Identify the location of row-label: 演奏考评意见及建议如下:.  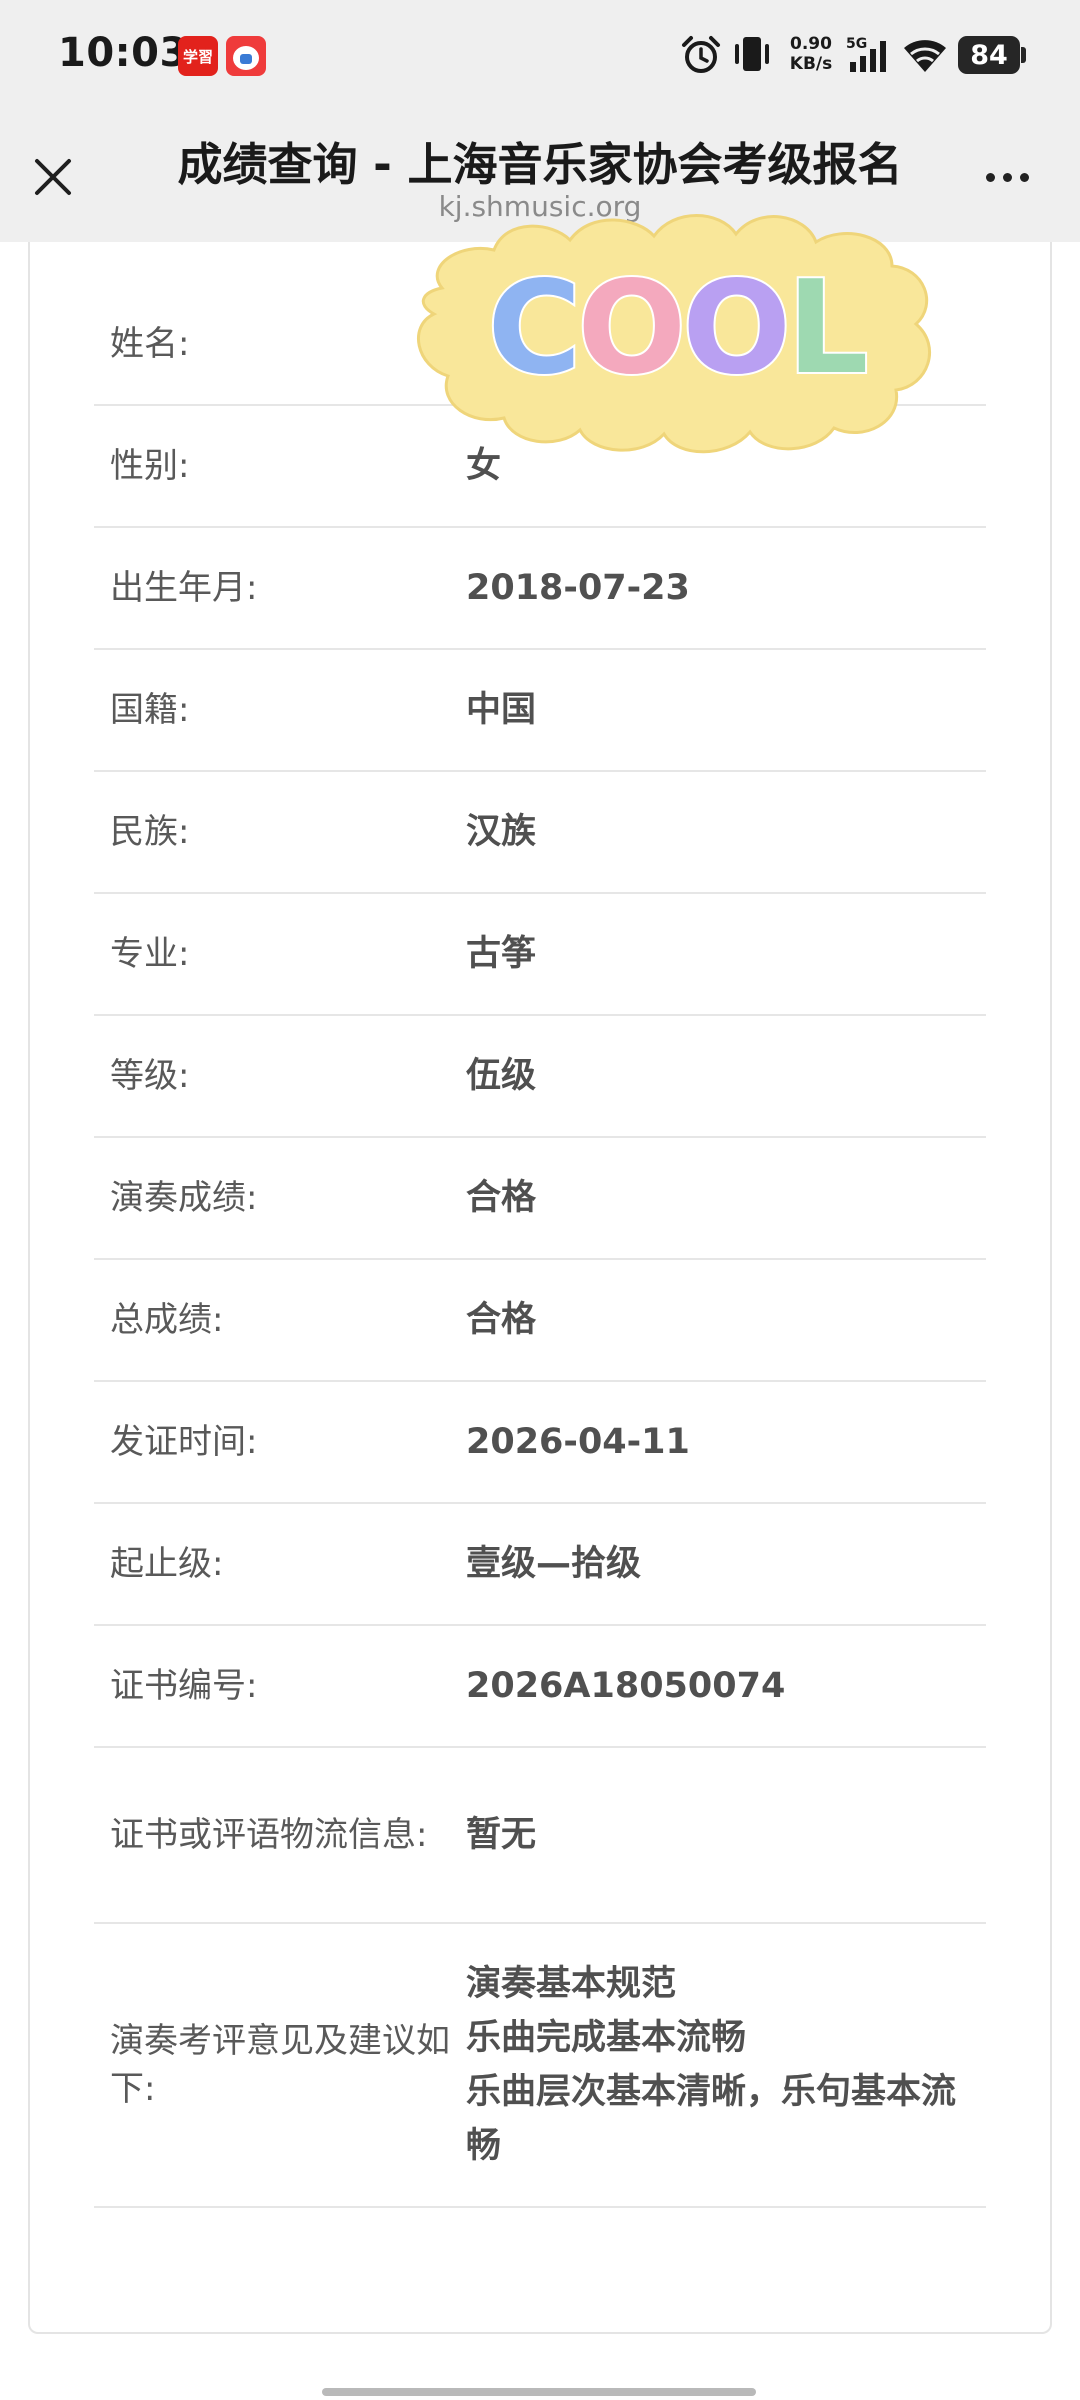
(280, 2065).